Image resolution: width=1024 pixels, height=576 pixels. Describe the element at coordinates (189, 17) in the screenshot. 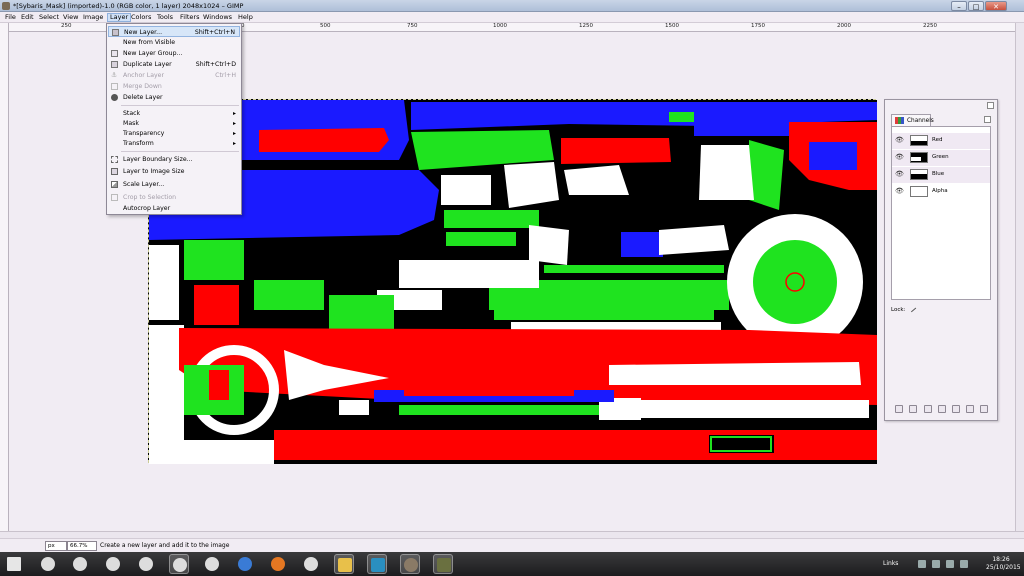

I see `menu-filters: Filters` at that location.